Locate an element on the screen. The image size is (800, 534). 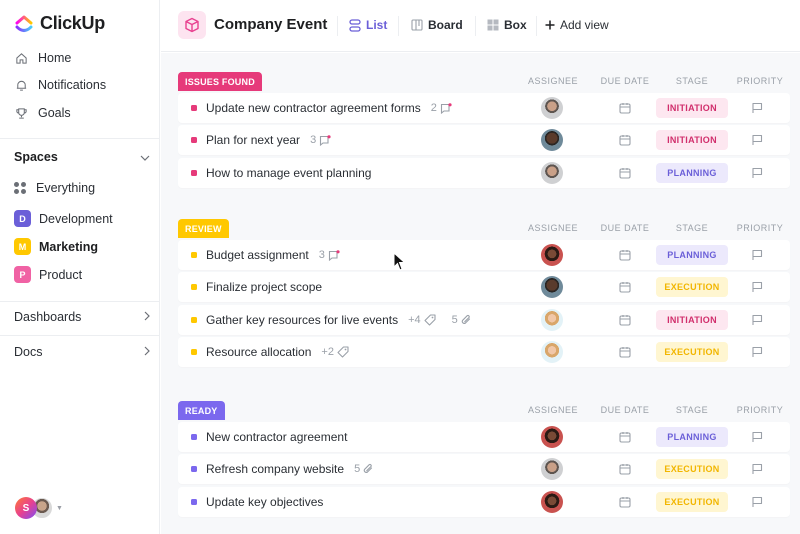
comment-count: 2 is located at coordinates (441, 108).